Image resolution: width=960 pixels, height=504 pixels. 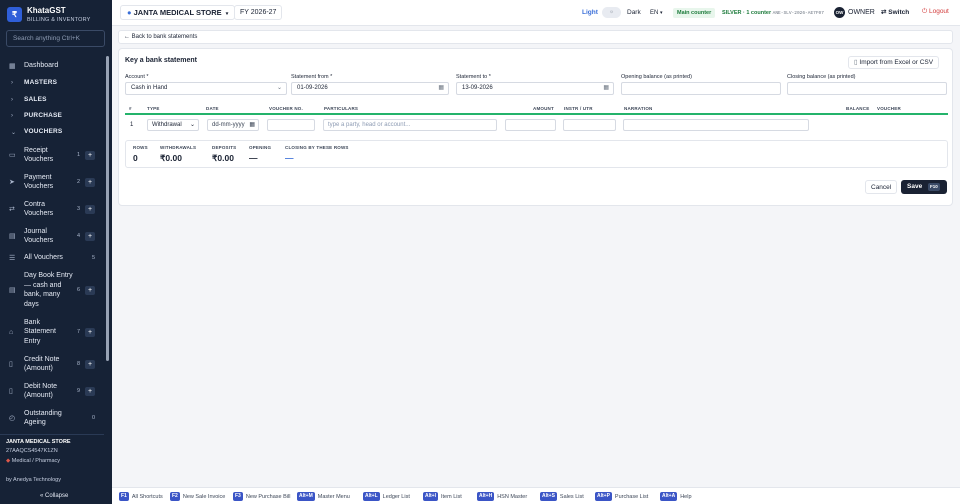 What do you see at coordinates (43, 132) in the screenshot?
I see `sidebar-section-label: VOUCHERS` at bounding box center [43, 132].